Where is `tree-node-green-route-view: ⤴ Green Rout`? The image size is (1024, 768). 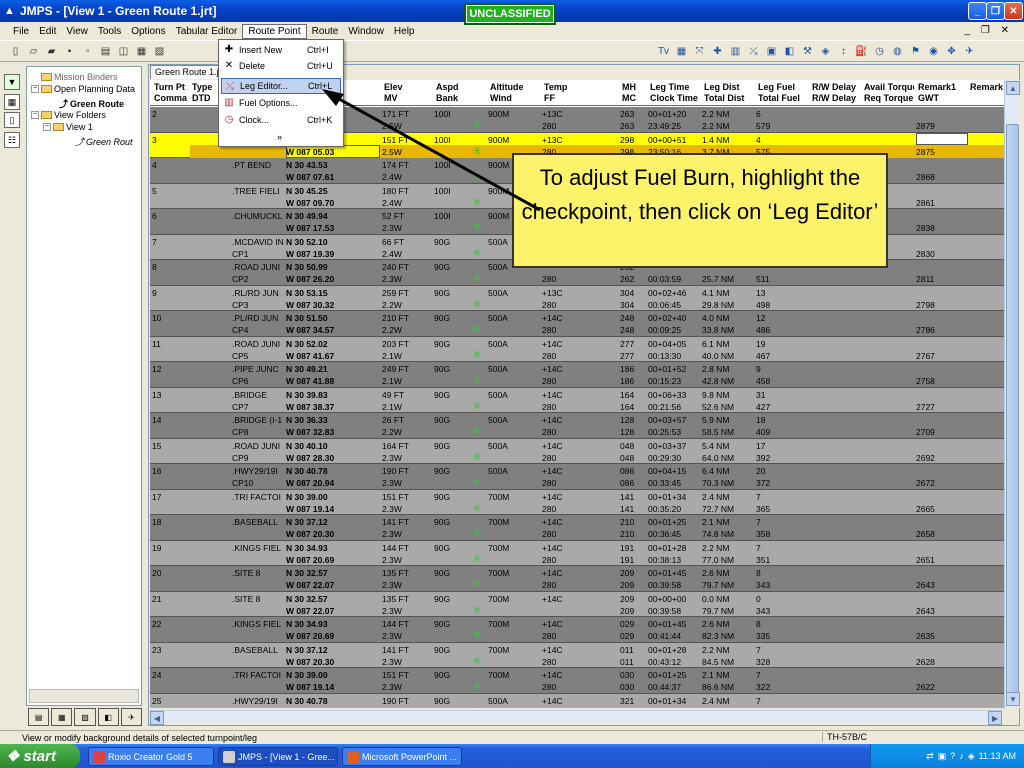 tree-node-green-route-view: ⤴ Green Rout is located at coordinates (104, 141).